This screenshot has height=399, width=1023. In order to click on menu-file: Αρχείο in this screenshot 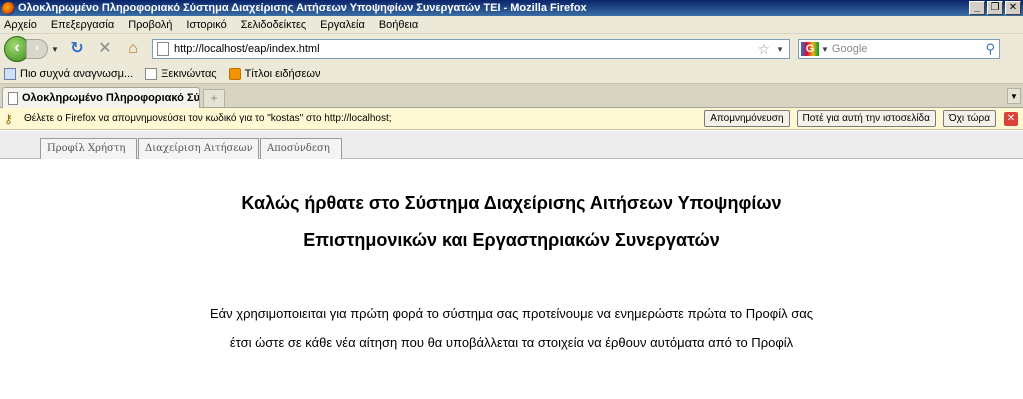, I will do `click(20, 25)`.